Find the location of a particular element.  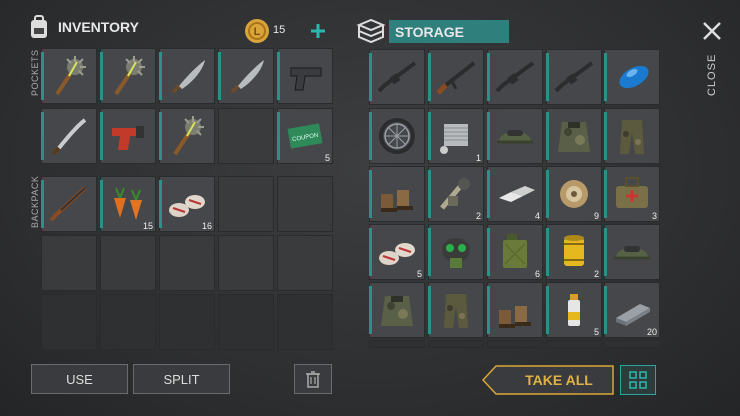

item-count: 2 is located at coordinates (478, 216).